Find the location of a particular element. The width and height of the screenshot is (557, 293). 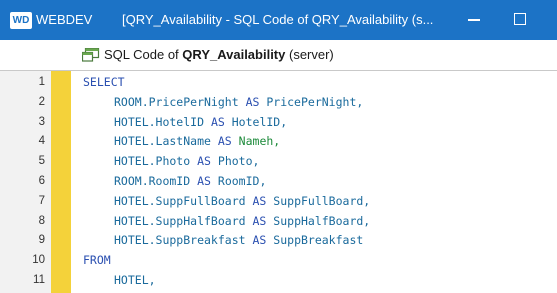

code-text: HOTEL, is located at coordinates (135, 280).